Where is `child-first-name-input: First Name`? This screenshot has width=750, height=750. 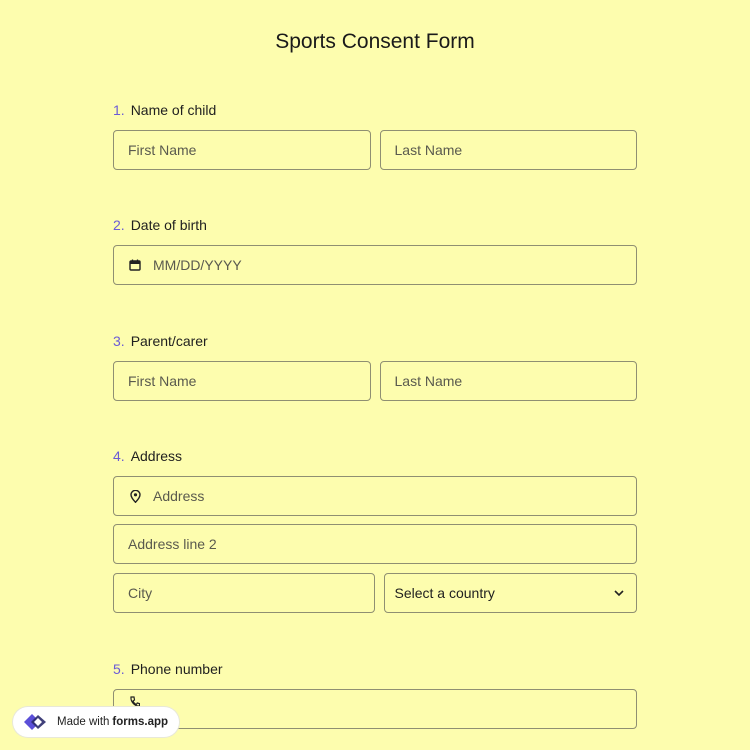 child-first-name-input: First Name is located at coordinates (242, 150).